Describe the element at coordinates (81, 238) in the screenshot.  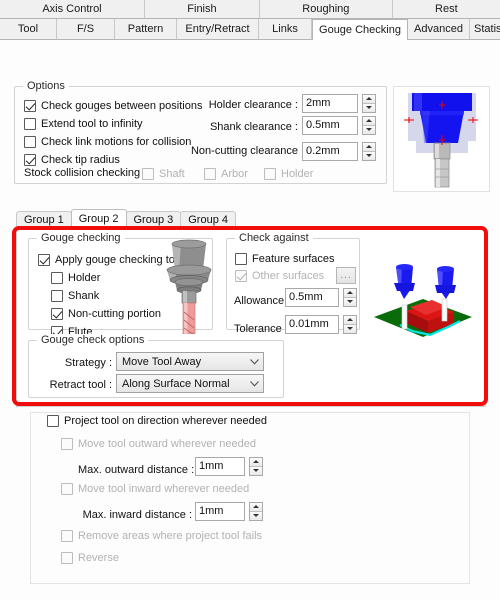
I see `gouge-checking-title: Gouge checking` at that location.